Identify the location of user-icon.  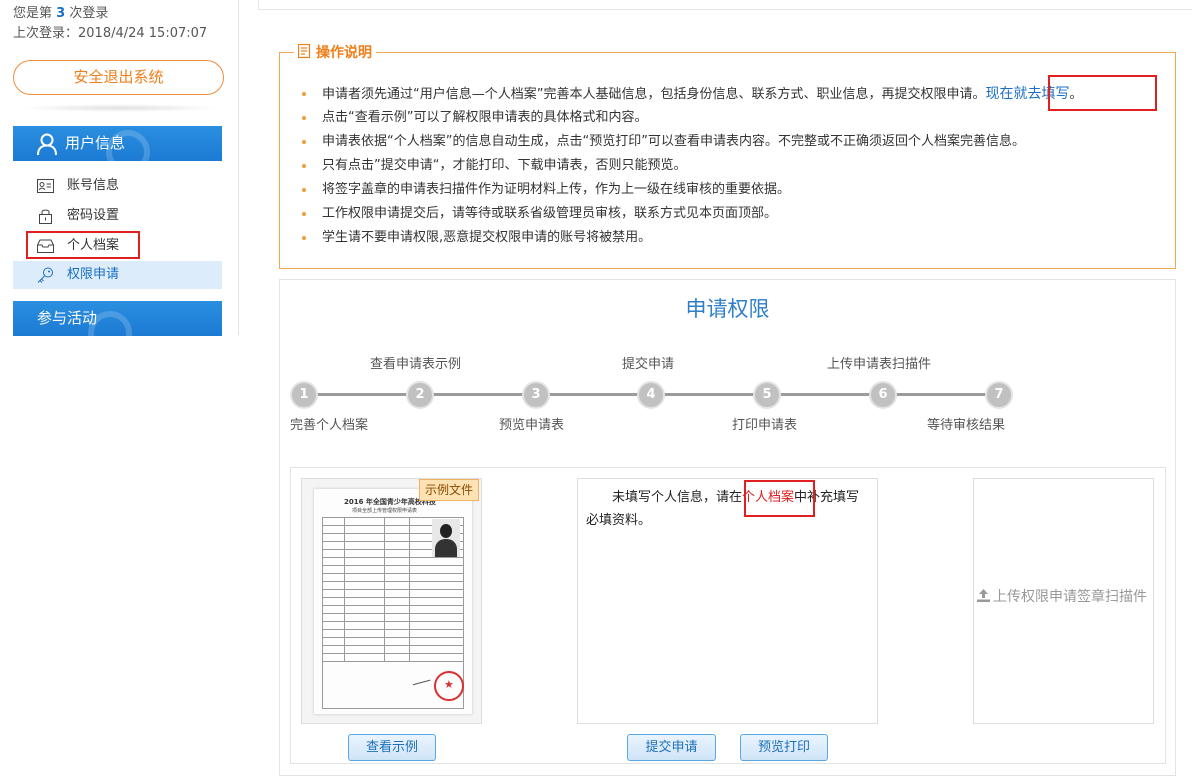
(47, 144).